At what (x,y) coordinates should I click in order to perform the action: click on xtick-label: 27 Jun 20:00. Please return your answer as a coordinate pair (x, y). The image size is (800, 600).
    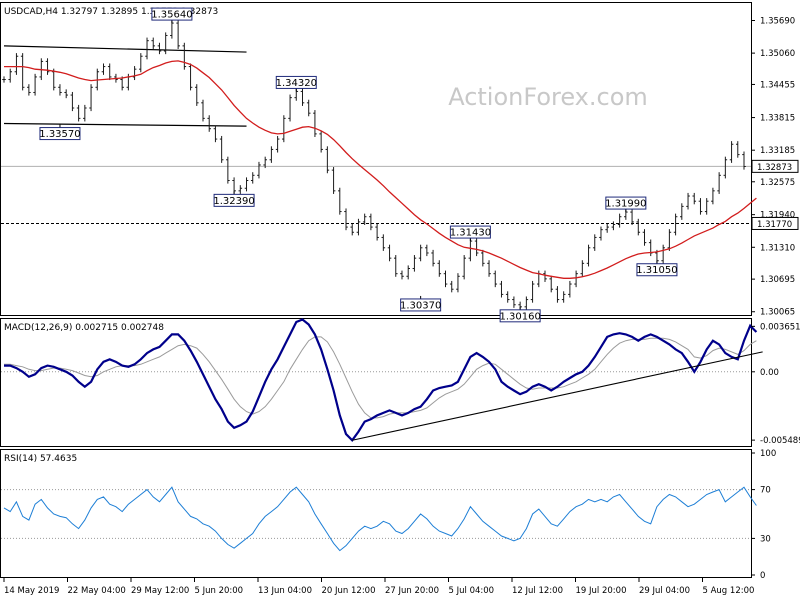
    Looking at the image, I should click on (412, 591).